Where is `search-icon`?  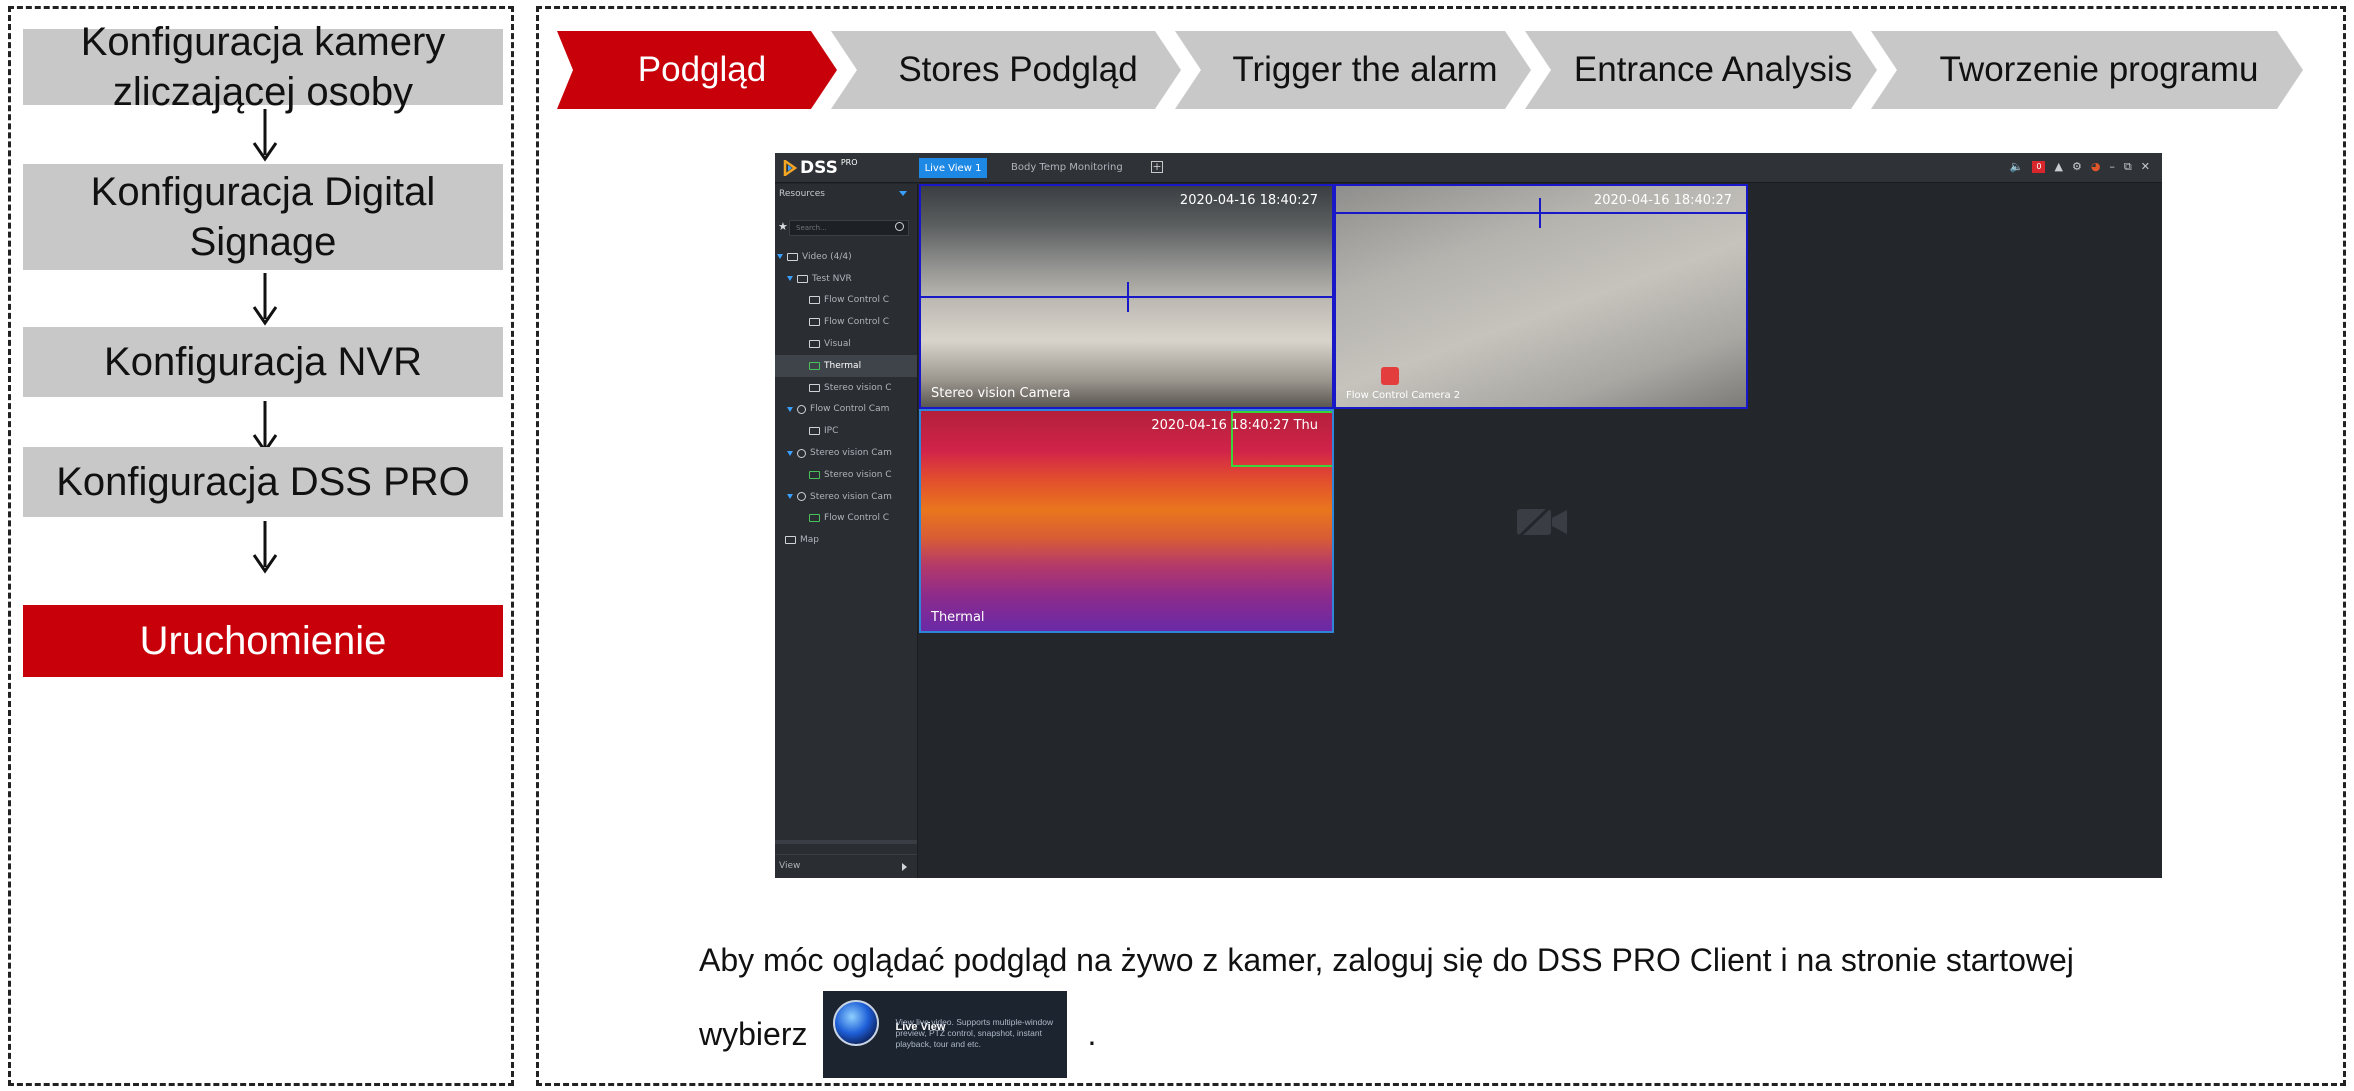 search-icon is located at coordinates (899, 226).